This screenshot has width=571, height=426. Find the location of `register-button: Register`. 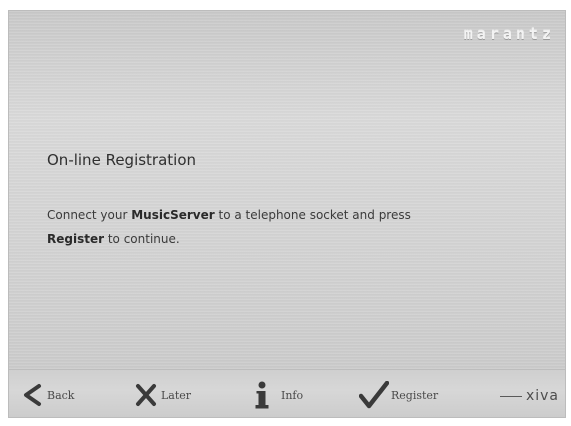

register-button: Register is located at coordinates (398, 395).